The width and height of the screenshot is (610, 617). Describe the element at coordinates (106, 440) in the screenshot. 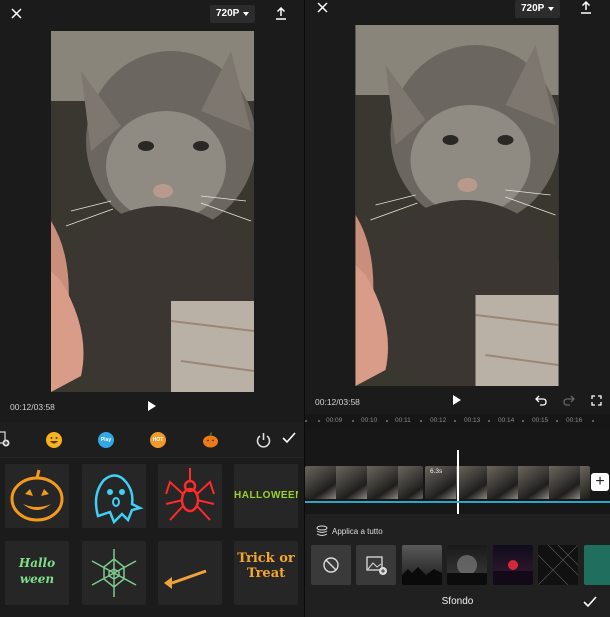

I see `play-category-icon: Play` at that location.